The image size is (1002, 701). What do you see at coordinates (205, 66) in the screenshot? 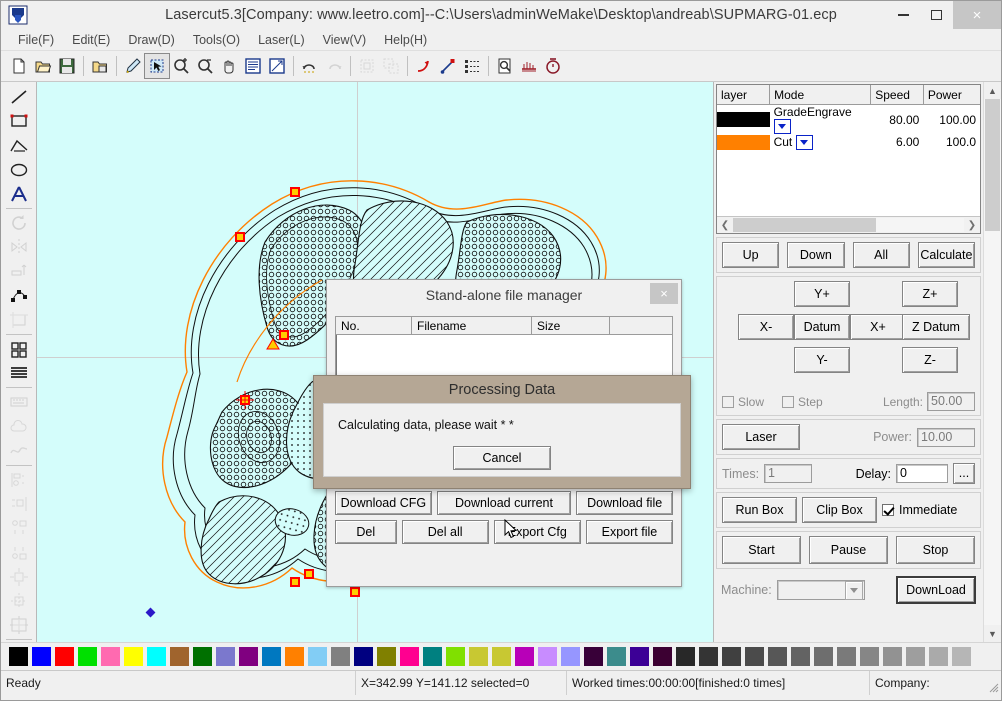
I see `zoom-out-icon` at bounding box center [205, 66].